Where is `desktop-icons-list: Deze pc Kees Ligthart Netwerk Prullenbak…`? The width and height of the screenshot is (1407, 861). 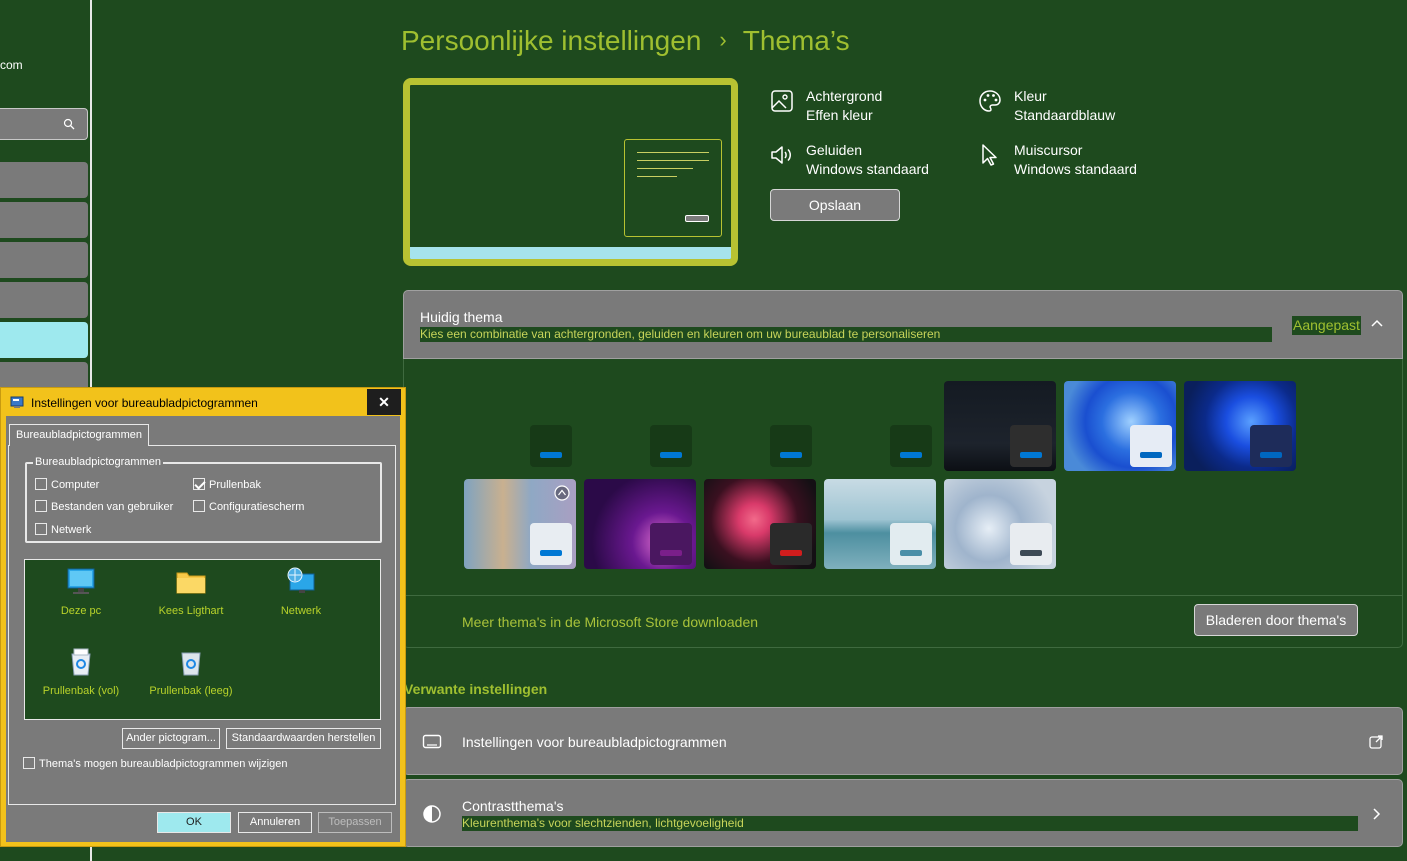
desktop-icons-list: Deze pc Kees Ligthart Netwerk Prullenbak… is located at coordinates (202, 639).